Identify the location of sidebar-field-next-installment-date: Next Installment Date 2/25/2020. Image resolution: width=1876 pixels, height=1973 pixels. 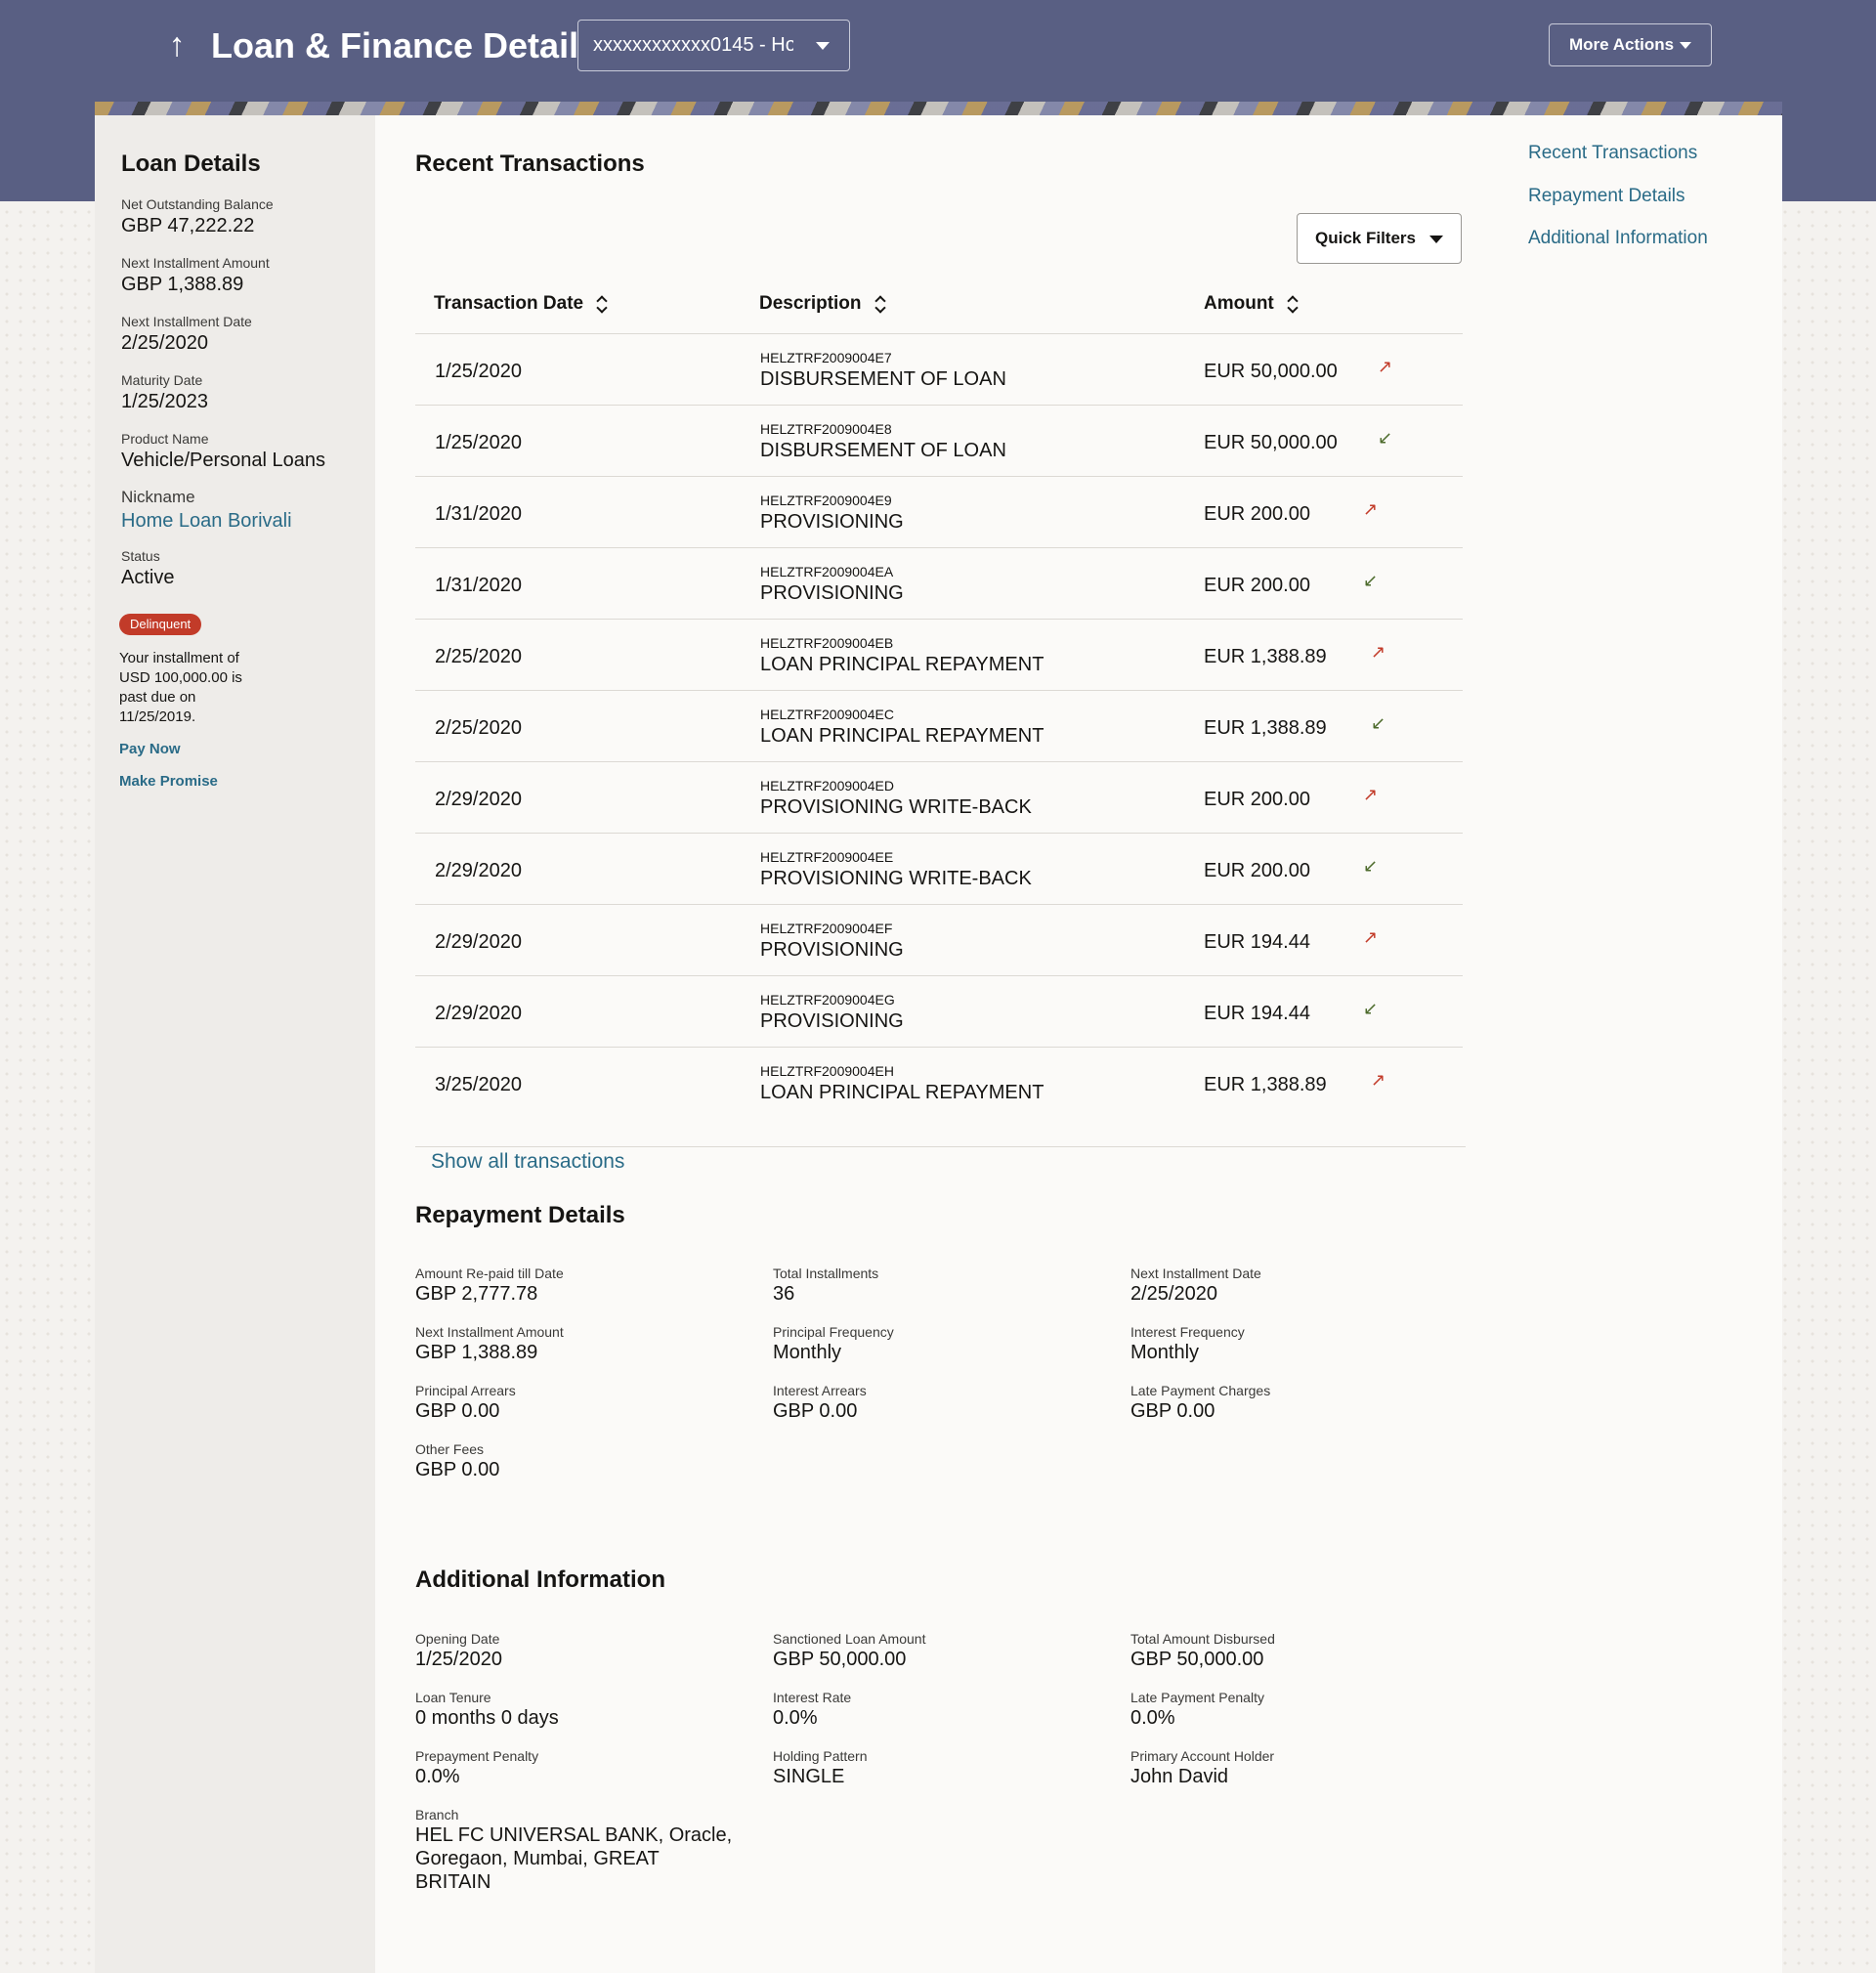
(186, 334).